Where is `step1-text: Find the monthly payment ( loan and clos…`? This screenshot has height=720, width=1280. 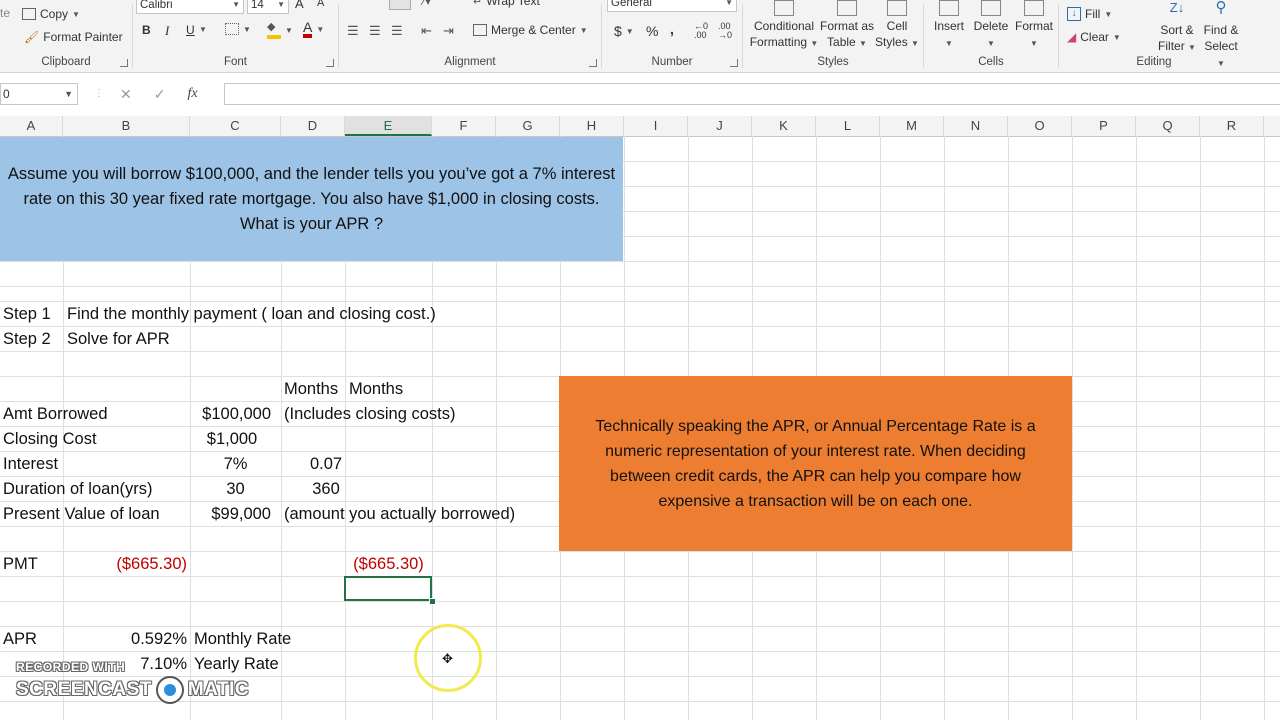
step1-text: Find the monthly payment ( loan and clos… is located at coordinates (251, 314).